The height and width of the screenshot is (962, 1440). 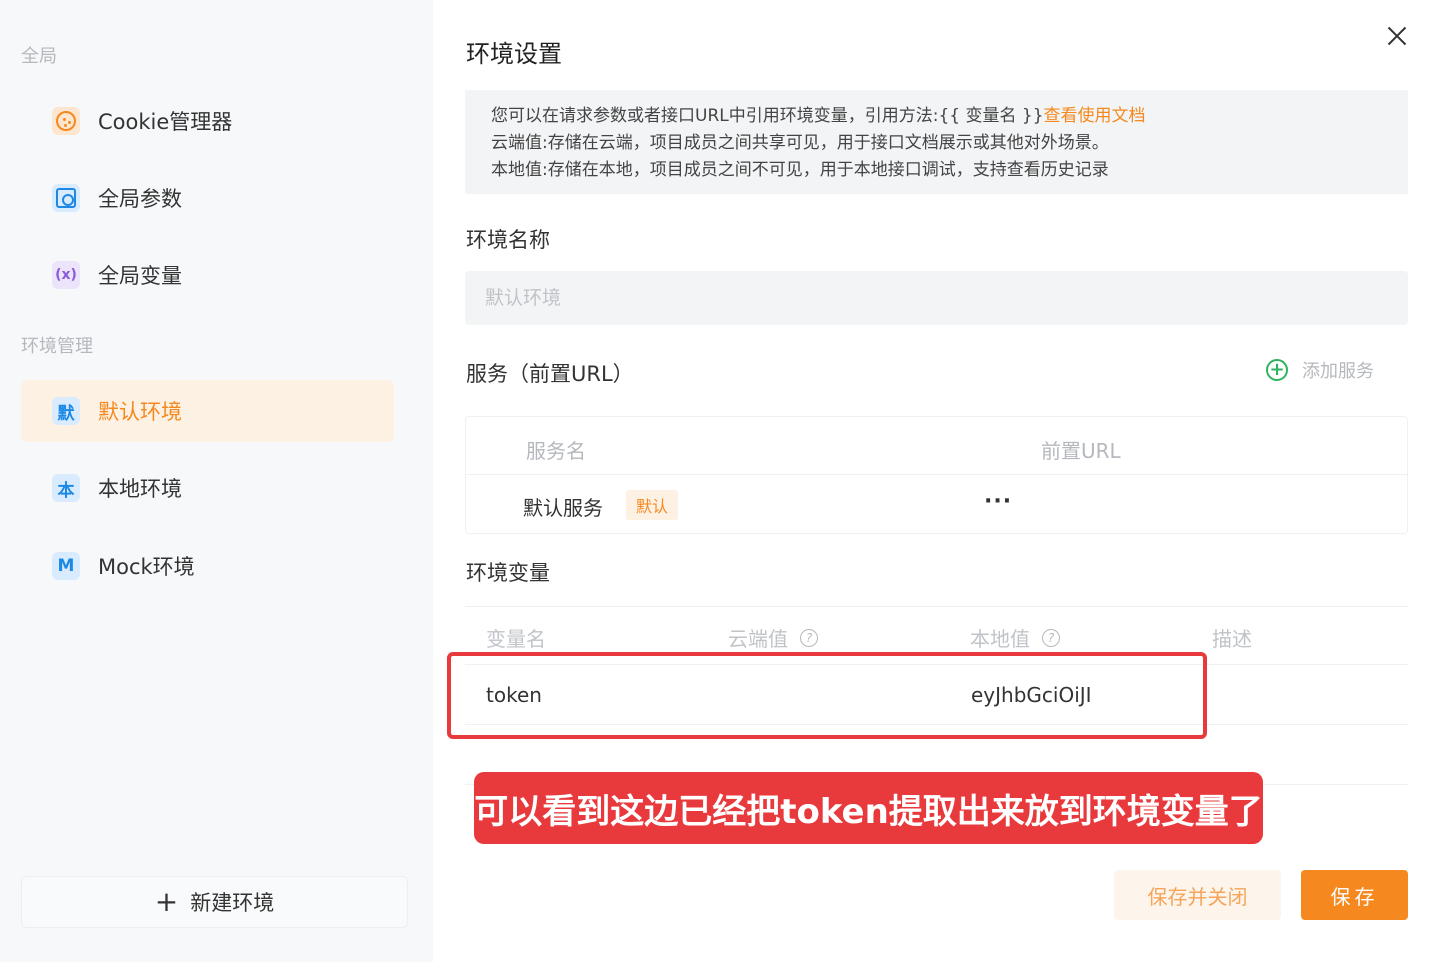 I want to click on add-circle-icon: +, so click(x=1277, y=370).